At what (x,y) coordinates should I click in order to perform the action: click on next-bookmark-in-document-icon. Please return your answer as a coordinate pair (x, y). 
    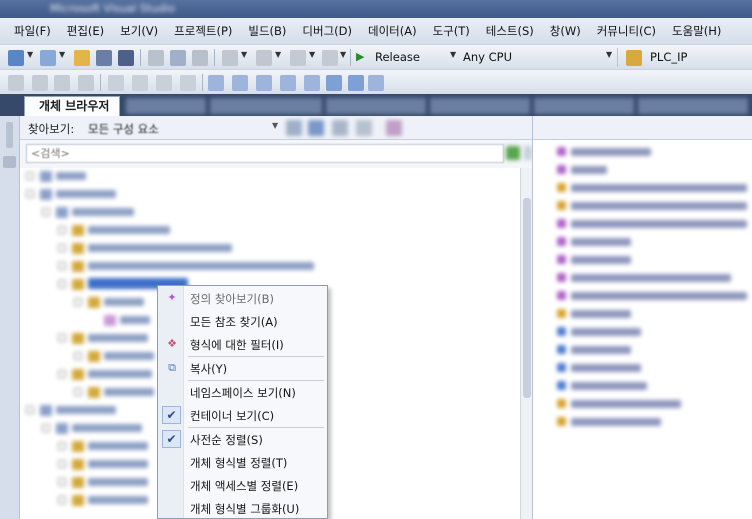
    Looking at the image, I should click on (356, 83).